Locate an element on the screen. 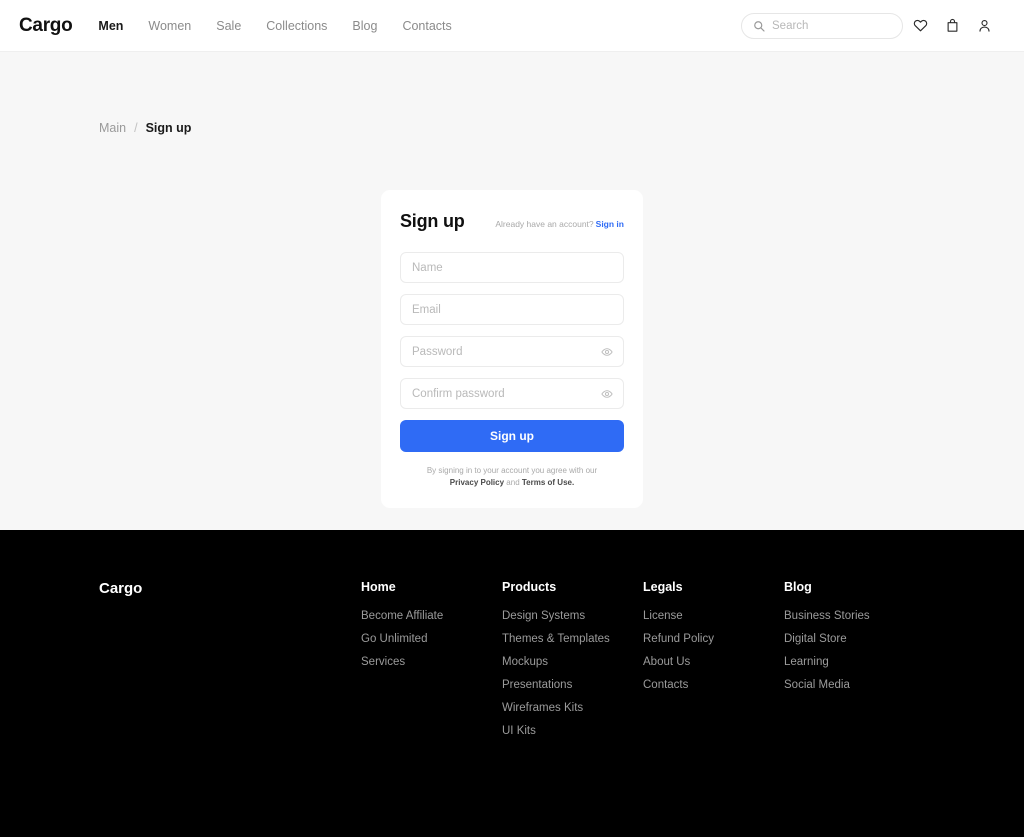 The width and height of the screenshot is (1024, 837). legal-and: and is located at coordinates (513, 482).